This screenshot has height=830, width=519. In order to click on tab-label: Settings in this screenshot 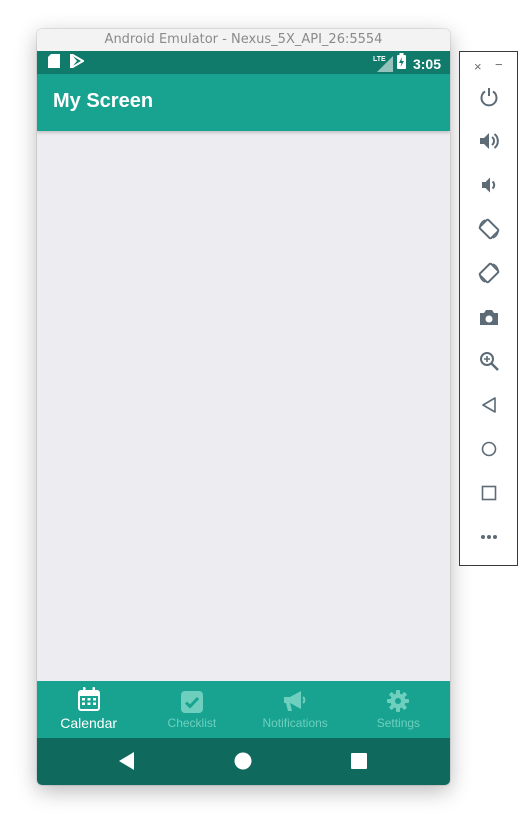, I will do `click(398, 723)`.